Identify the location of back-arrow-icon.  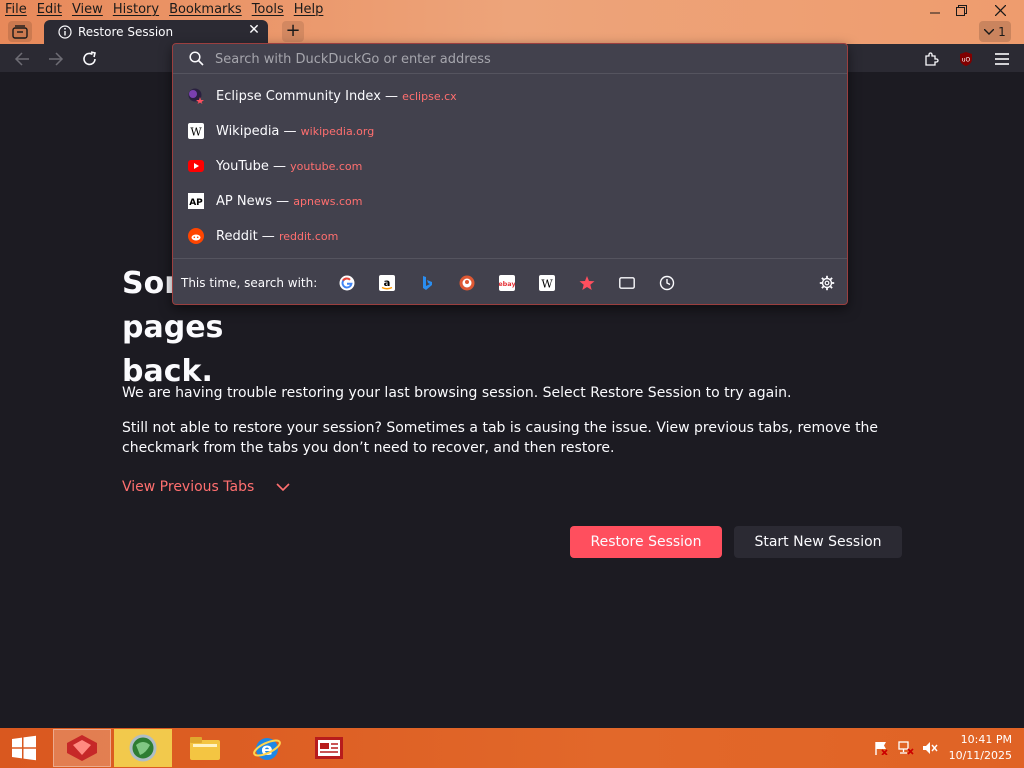
(21, 59).